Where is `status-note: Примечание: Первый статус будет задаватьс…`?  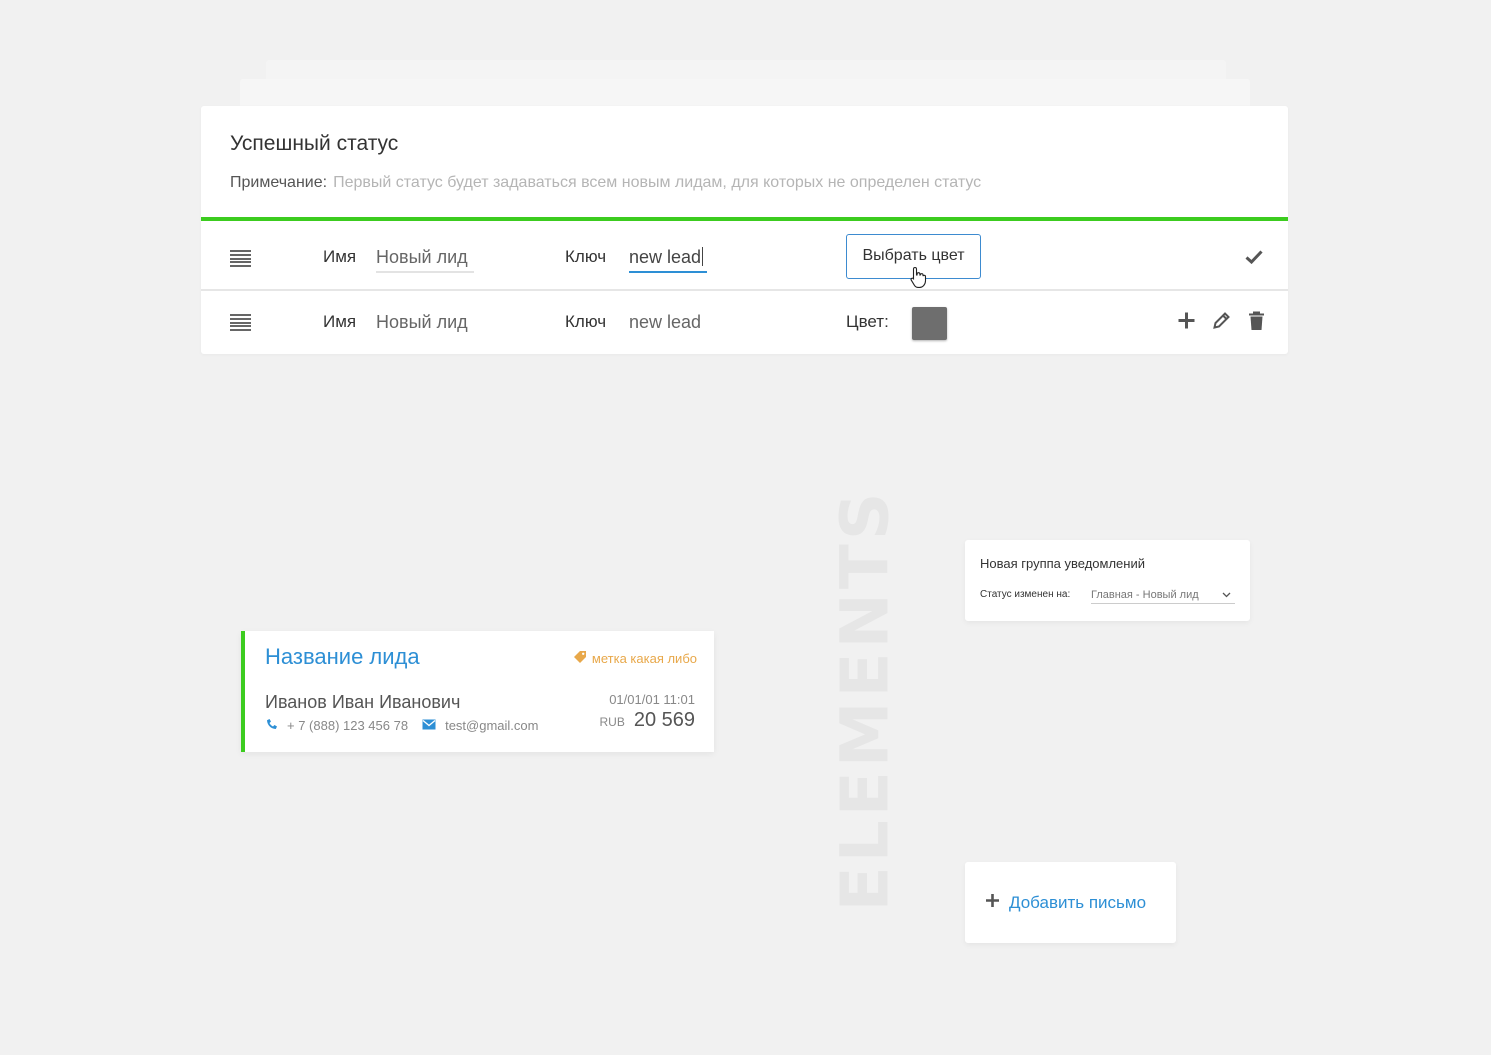 status-note: Примечание: Первый статус будет задаватьс… is located at coordinates (605, 183).